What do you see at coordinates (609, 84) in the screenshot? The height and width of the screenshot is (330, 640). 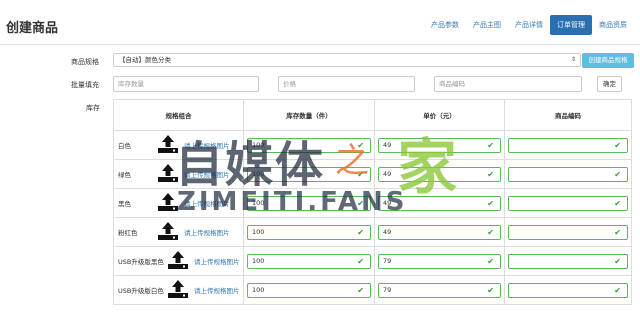 I see `confirm-button: 确定` at bounding box center [609, 84].